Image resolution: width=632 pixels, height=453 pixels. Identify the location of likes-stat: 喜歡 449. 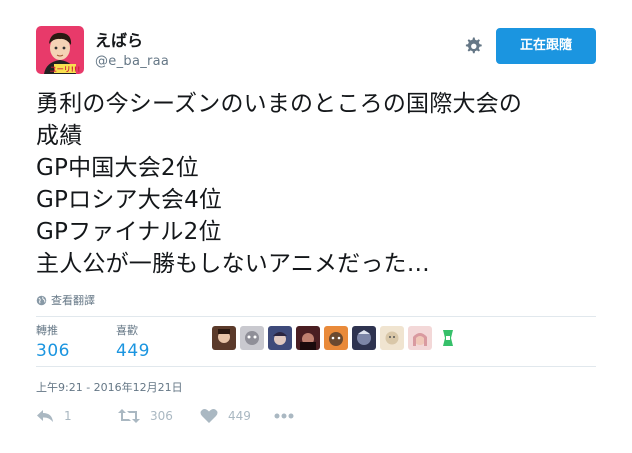
(133, 343).